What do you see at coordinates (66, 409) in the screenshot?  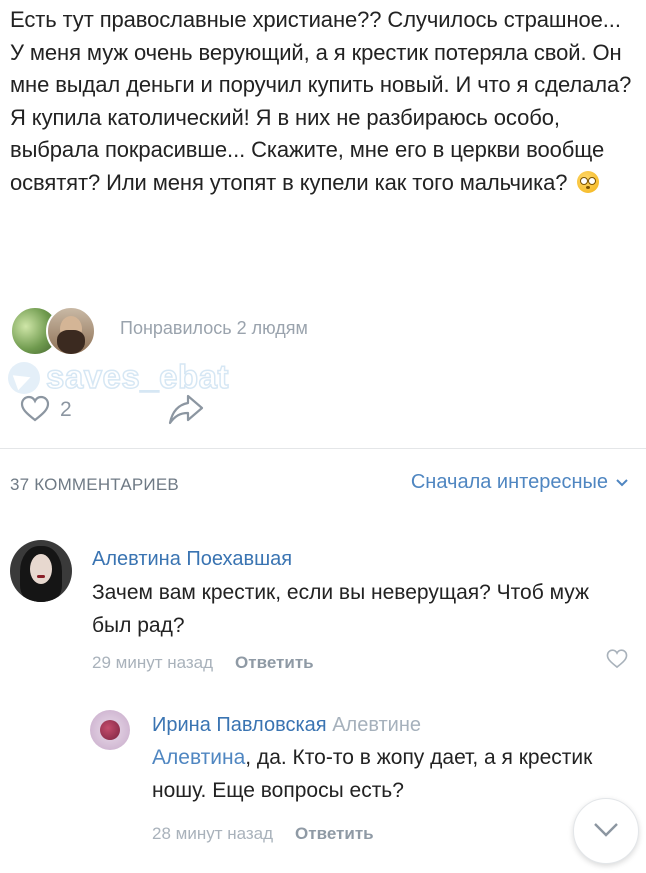 I see `like-count: 2` at bounding box center [66, 409].